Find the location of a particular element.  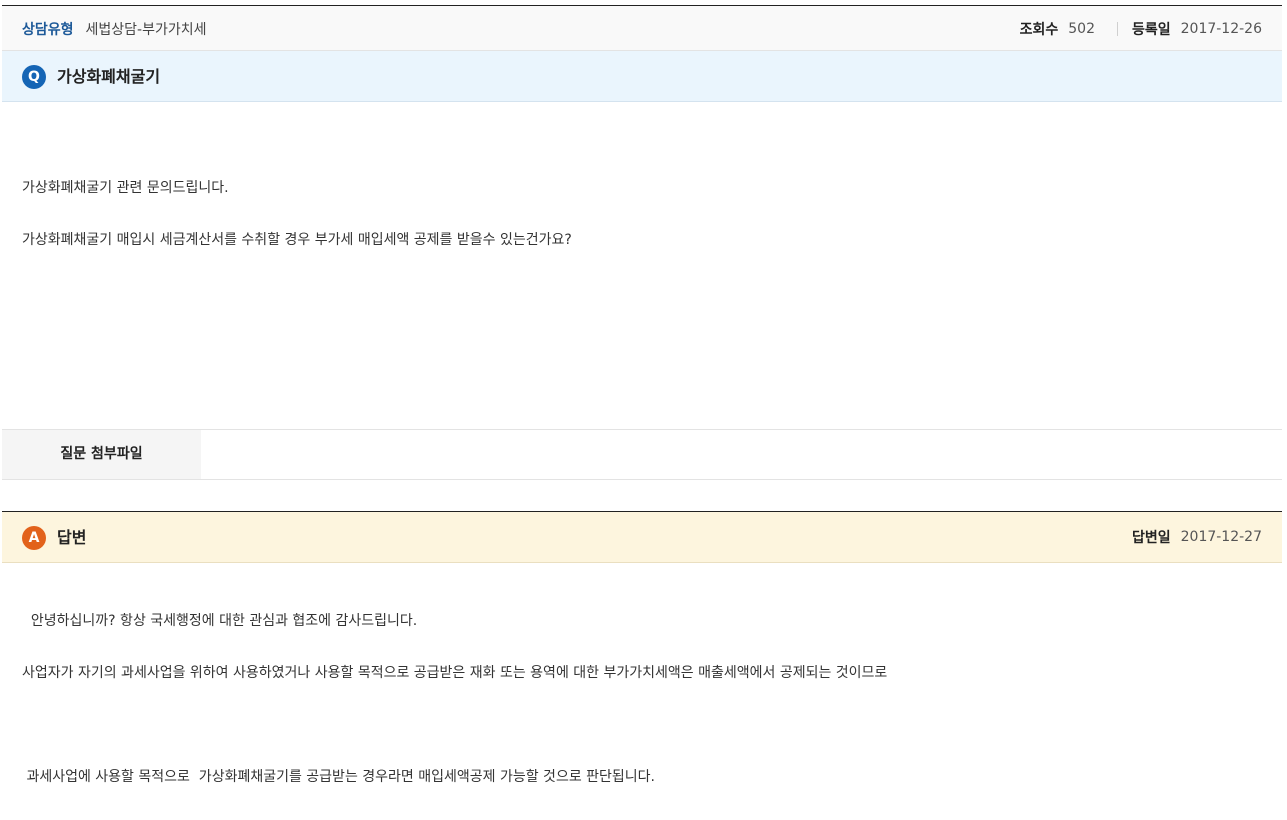

divider is located at coordinates (1117, 28).